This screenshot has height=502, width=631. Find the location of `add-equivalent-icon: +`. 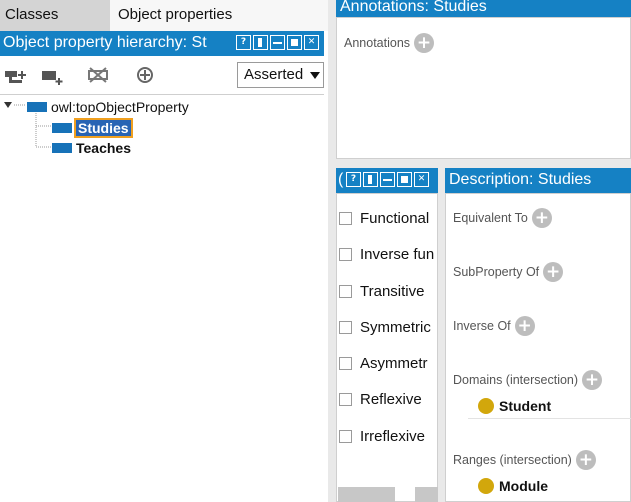

add-equivalent-icon: + is located at coordinates (541, 218).